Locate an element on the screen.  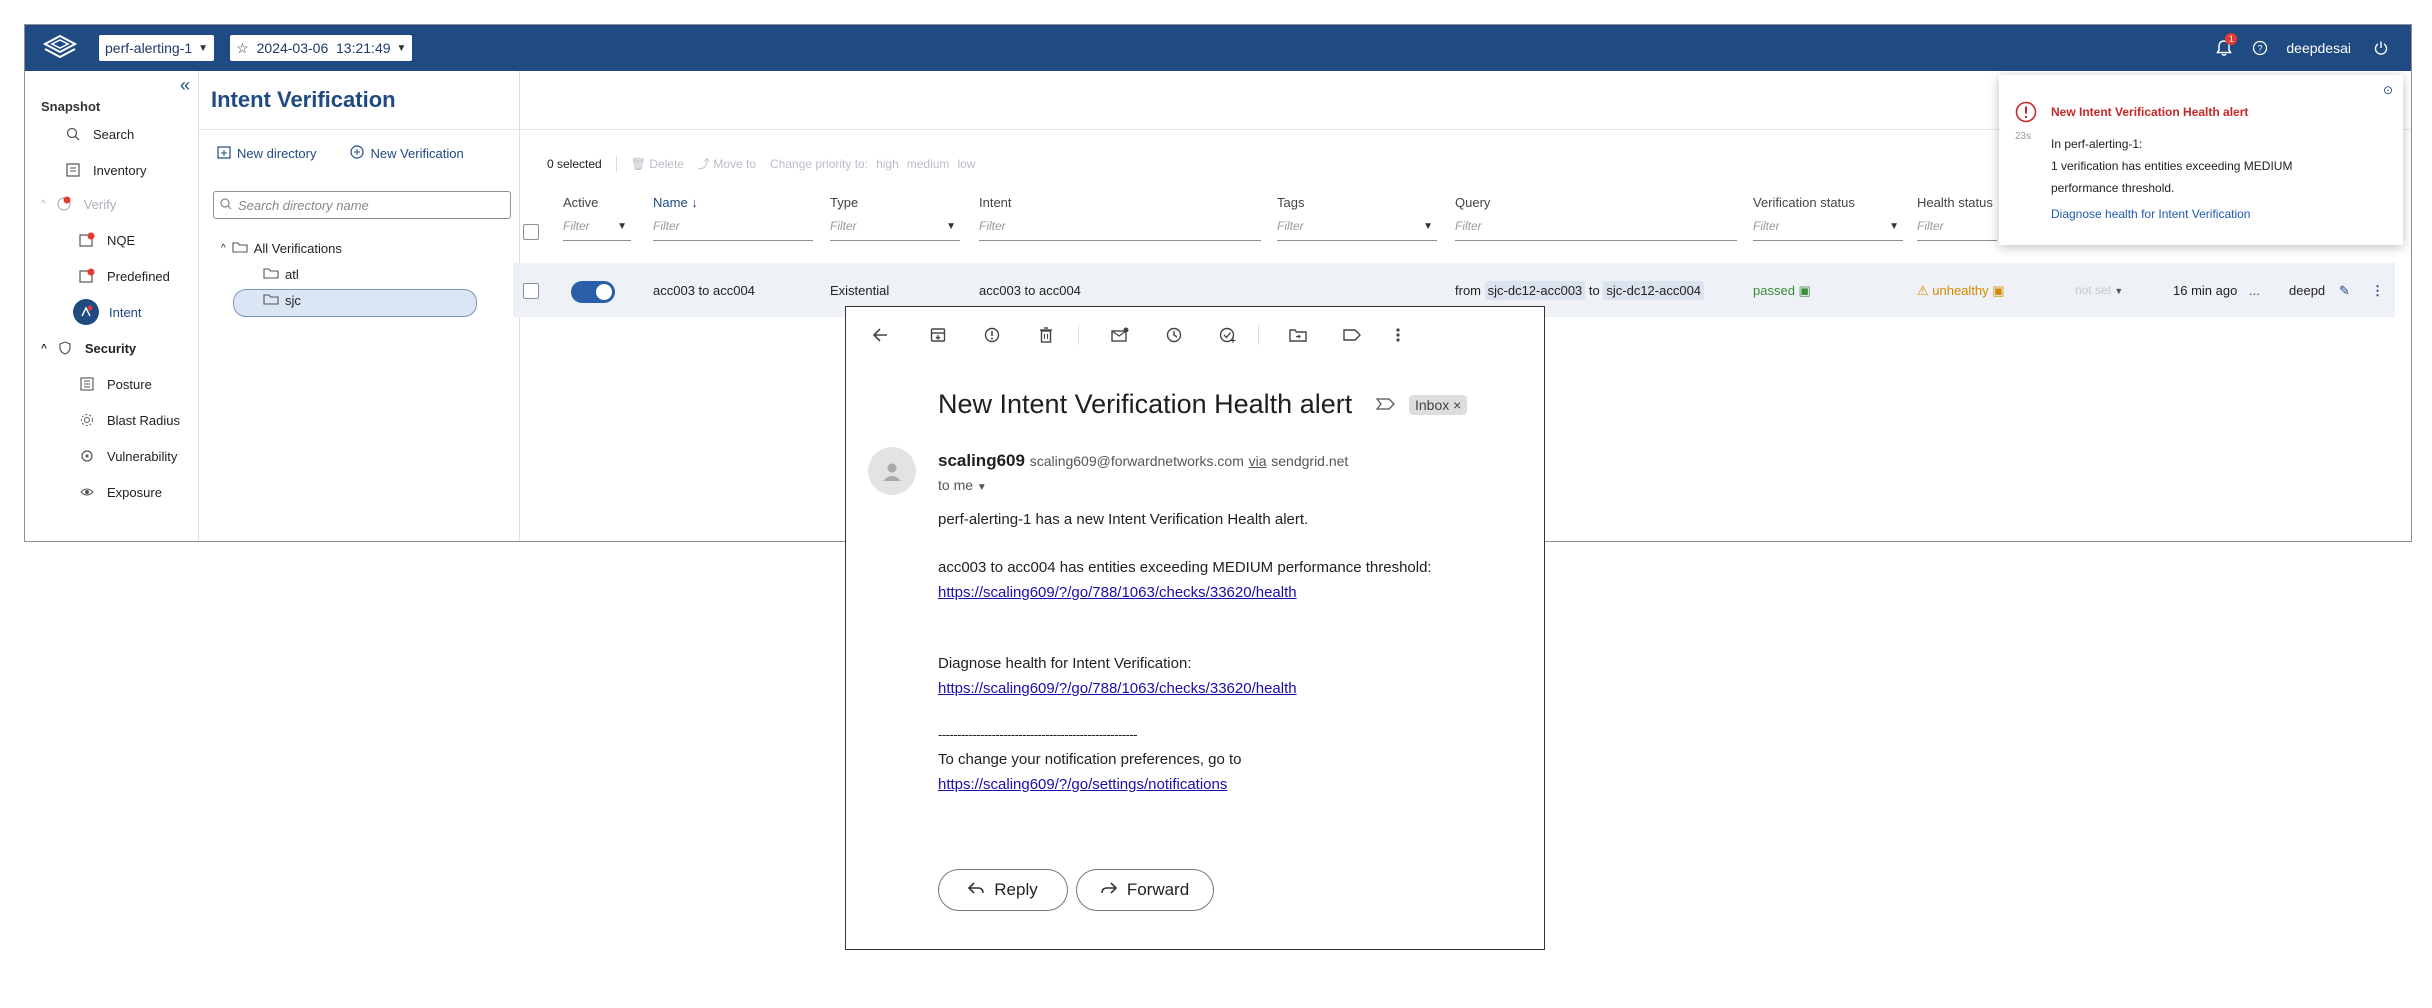
row-health-status: ⚠ unhealthy ▣ is located at coordinates (1961, 291).